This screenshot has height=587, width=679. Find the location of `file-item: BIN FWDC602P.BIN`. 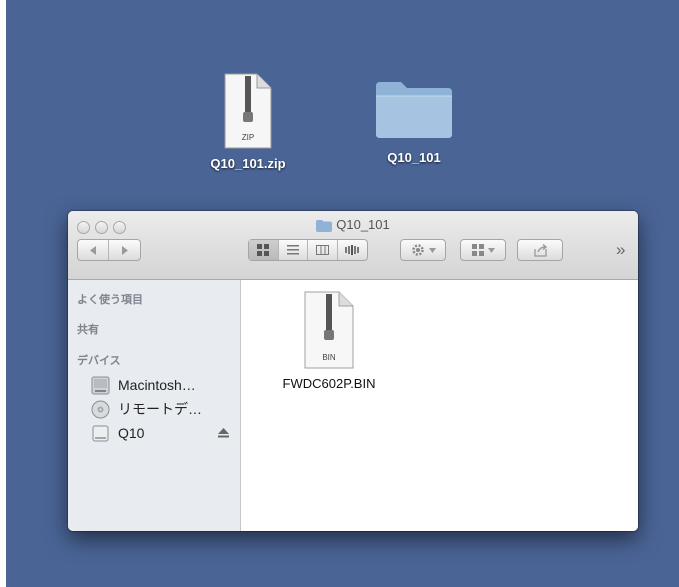

file-item: BIN FWDC602P.BIN is located at coordinates (329, 340).